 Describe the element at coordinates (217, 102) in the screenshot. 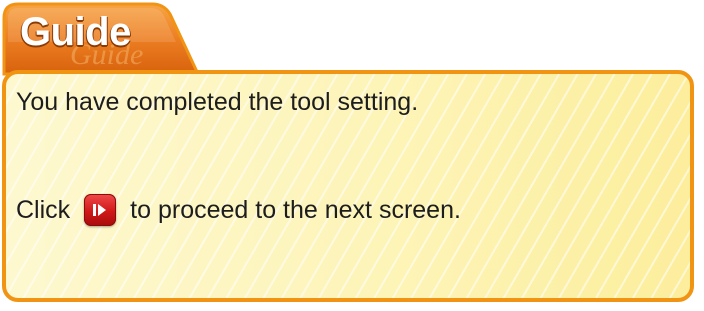

I see `completion-message: You have completed the tool setting.` at that location.